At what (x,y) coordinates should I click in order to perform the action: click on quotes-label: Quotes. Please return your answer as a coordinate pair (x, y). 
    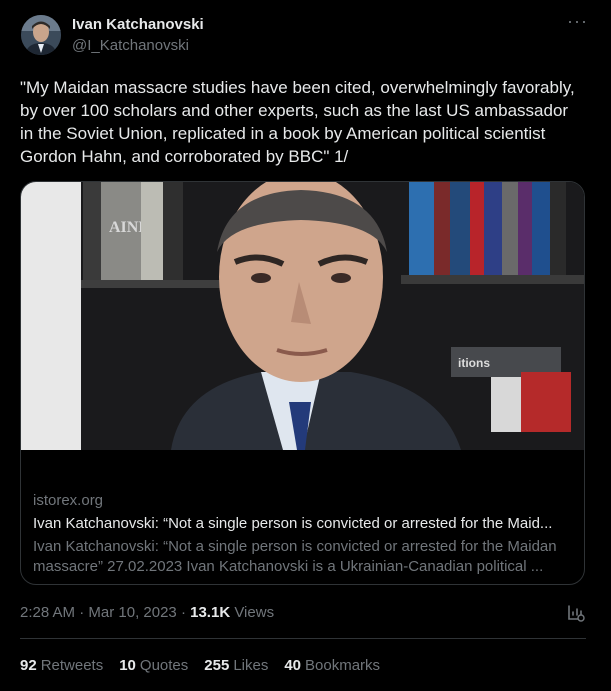
    Looking at the image, I should click on (164, 665).